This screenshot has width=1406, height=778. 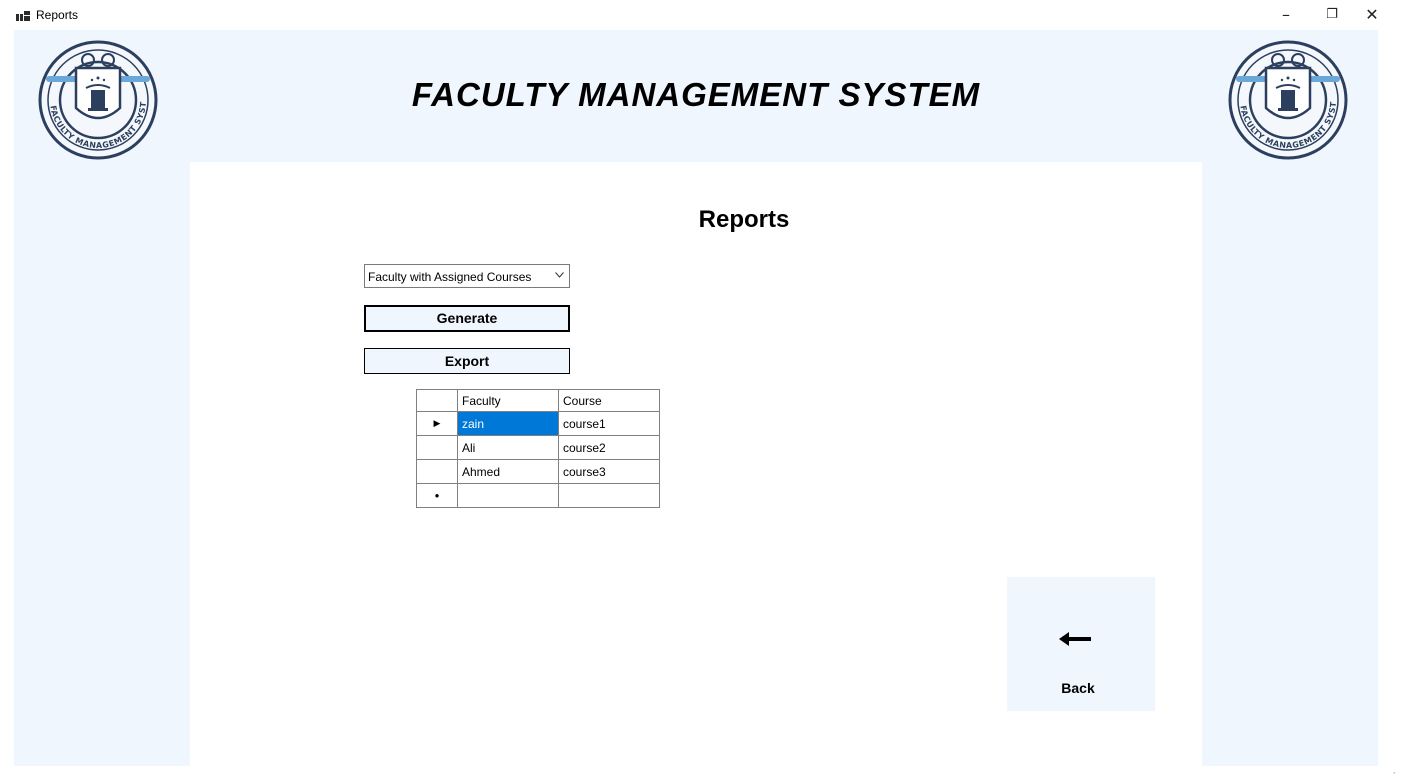 I want to click on minimize-button: –, so click(x=1286, y=15).